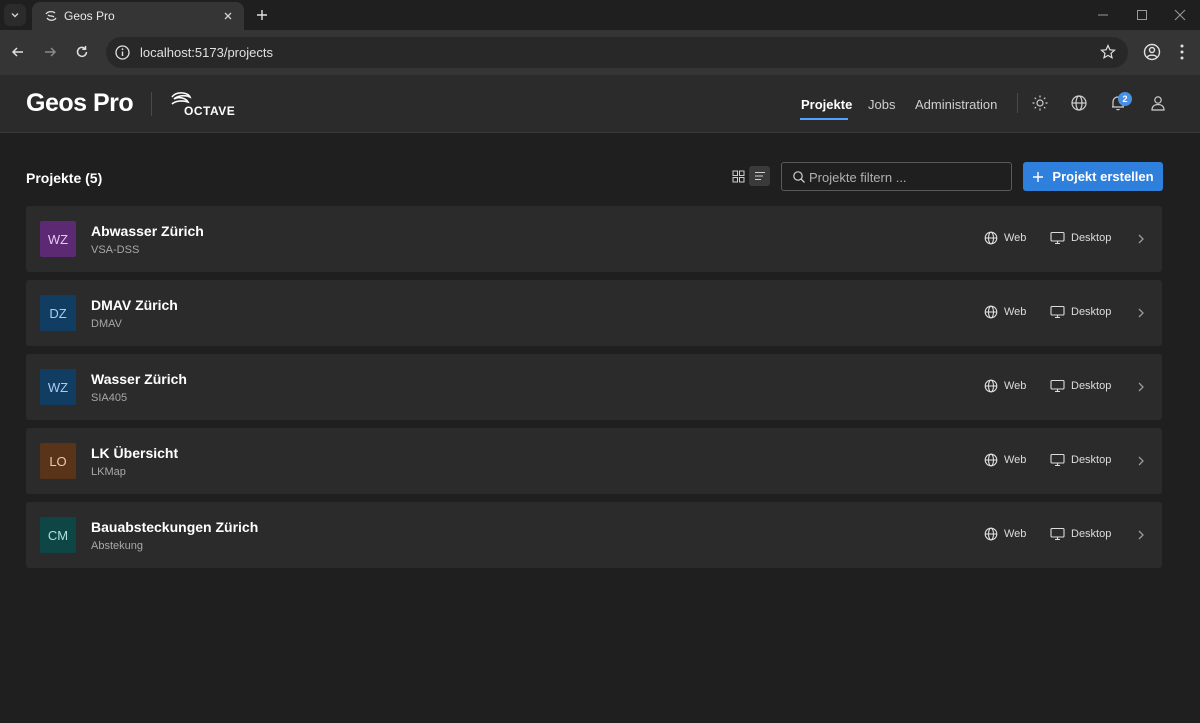  I want to click on window-close-button, so click(1180, 15).